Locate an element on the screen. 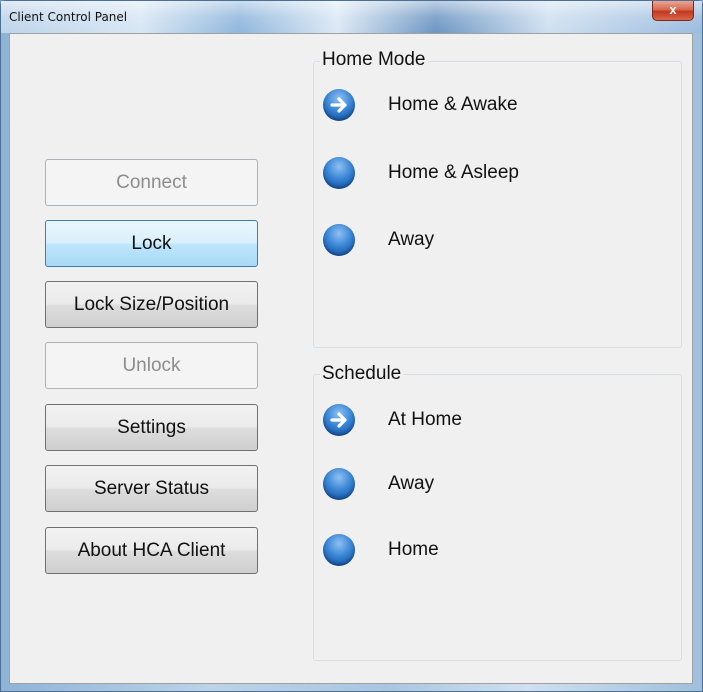 The image size is (703, 692). home-mode-option-home-awake: Home & Awake is located at coordinates (420, 105).